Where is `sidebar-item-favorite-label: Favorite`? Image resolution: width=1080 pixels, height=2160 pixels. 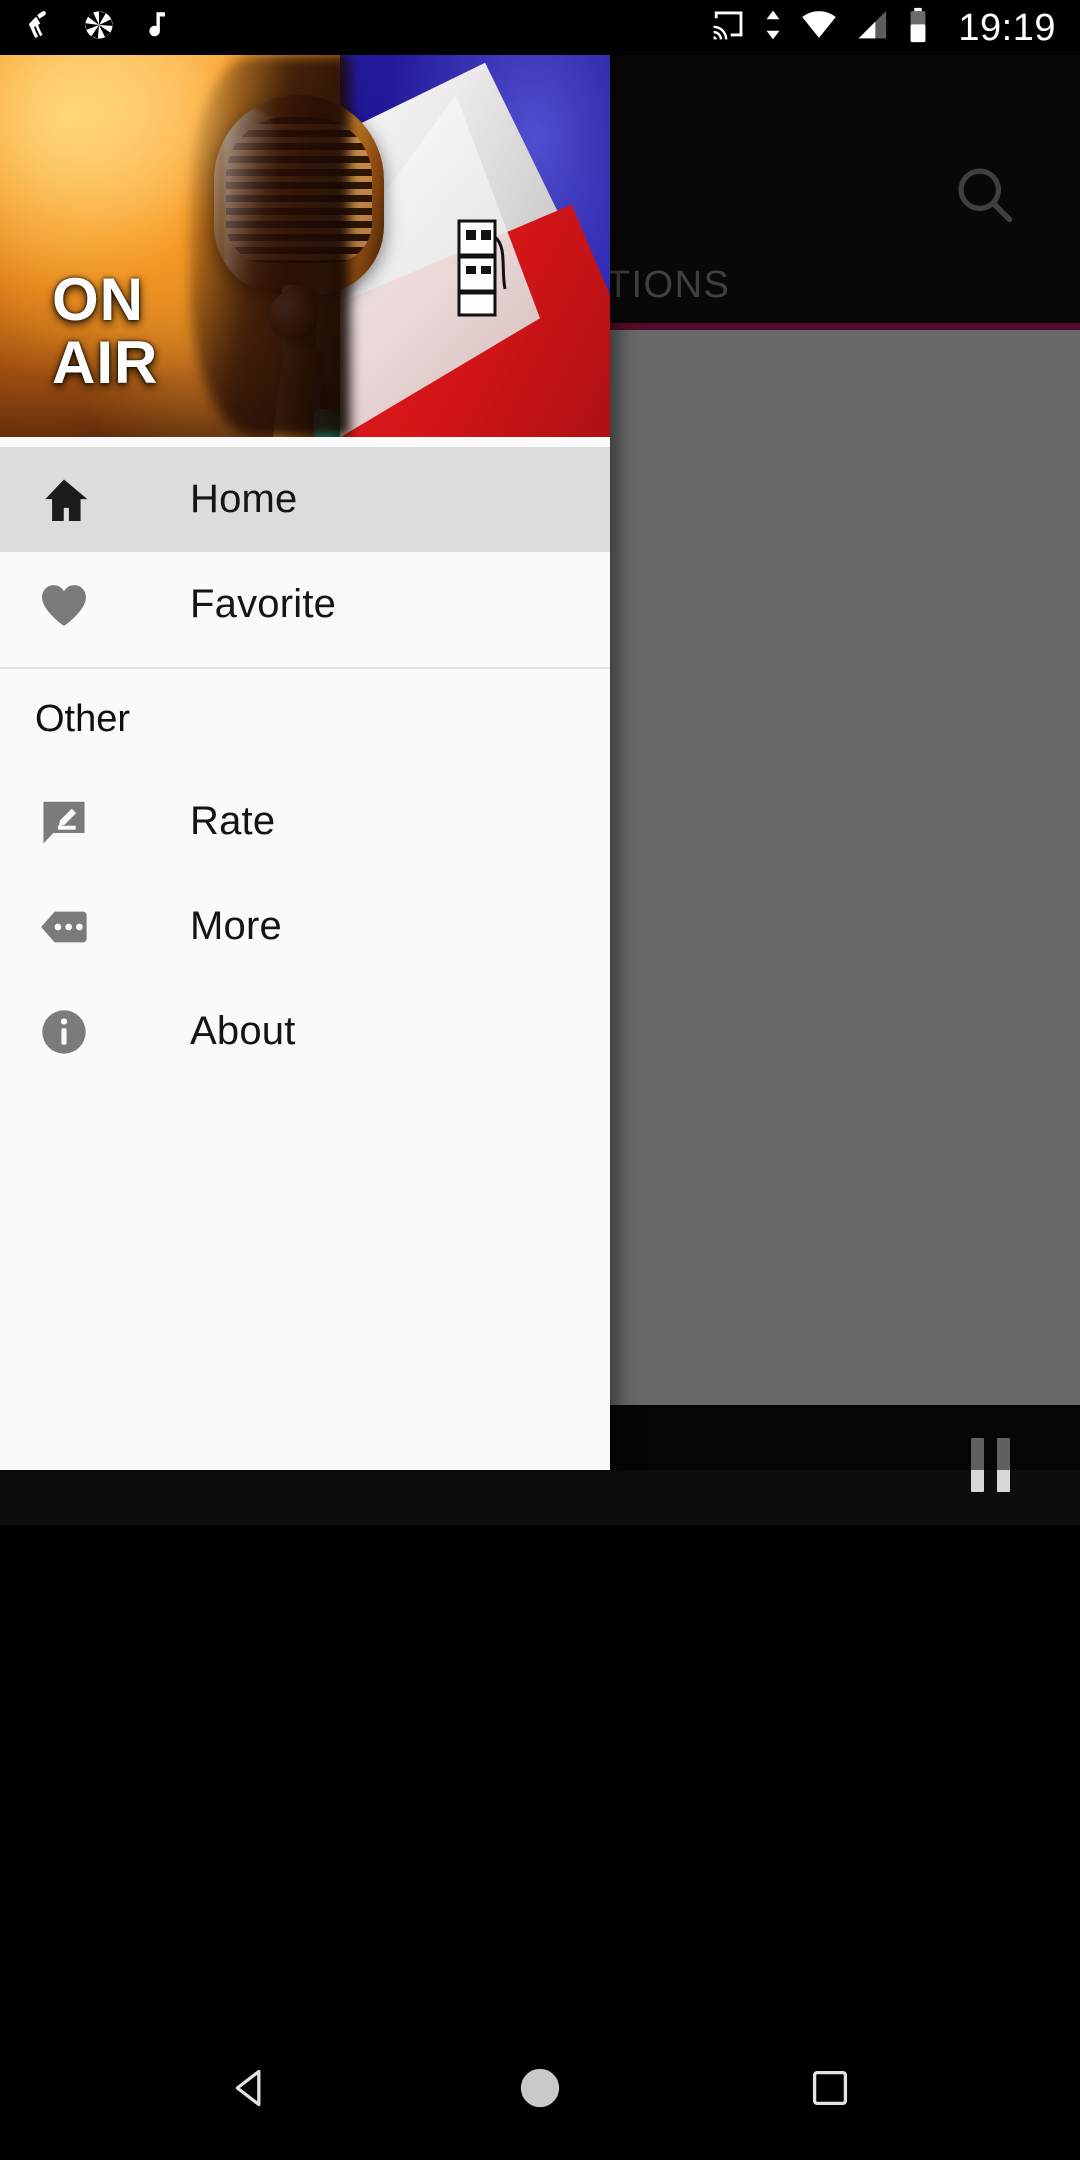 sidebar-item-favorite-label: Favorite is located at coordinates (263, 604).